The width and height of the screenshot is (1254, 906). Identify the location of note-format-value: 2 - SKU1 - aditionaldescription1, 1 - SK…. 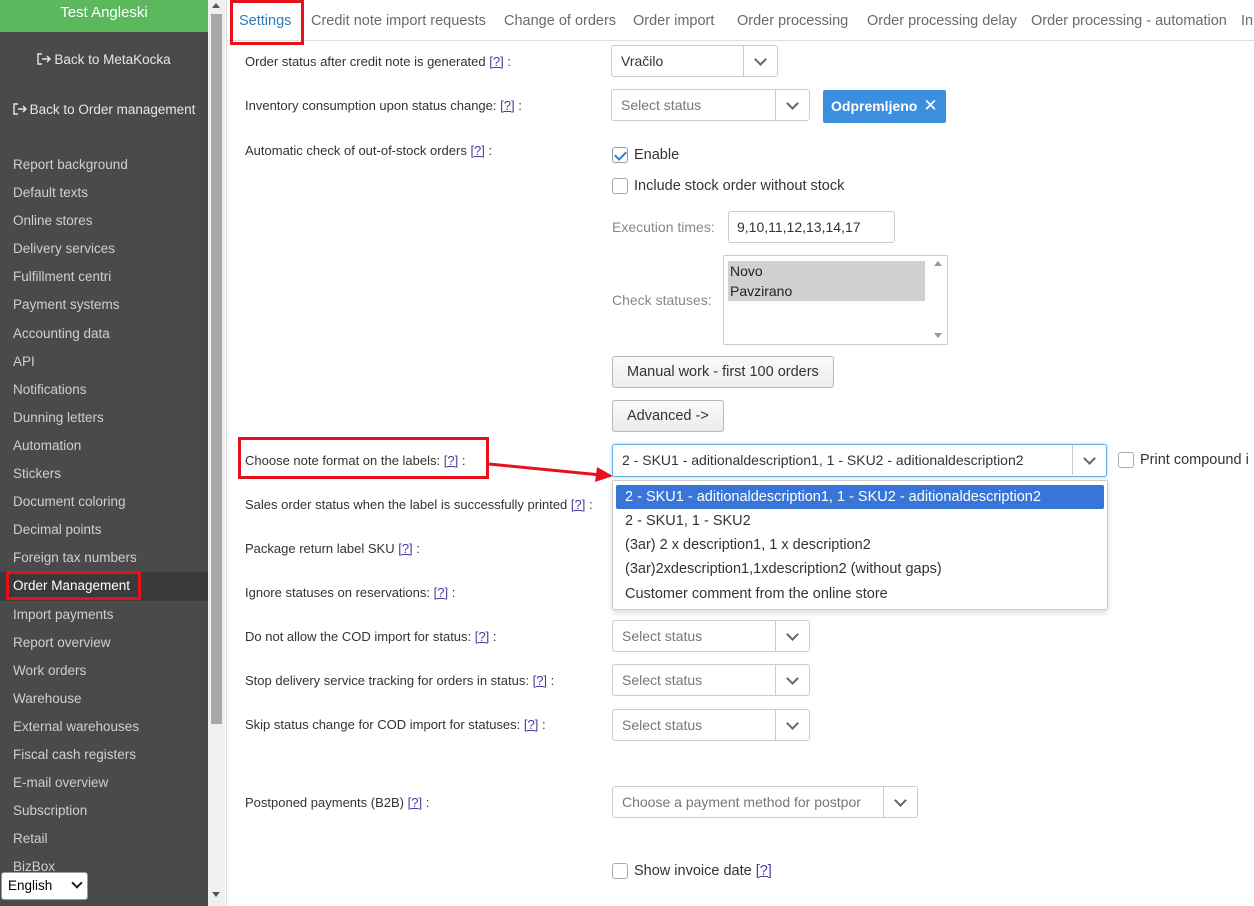
(823, 460).